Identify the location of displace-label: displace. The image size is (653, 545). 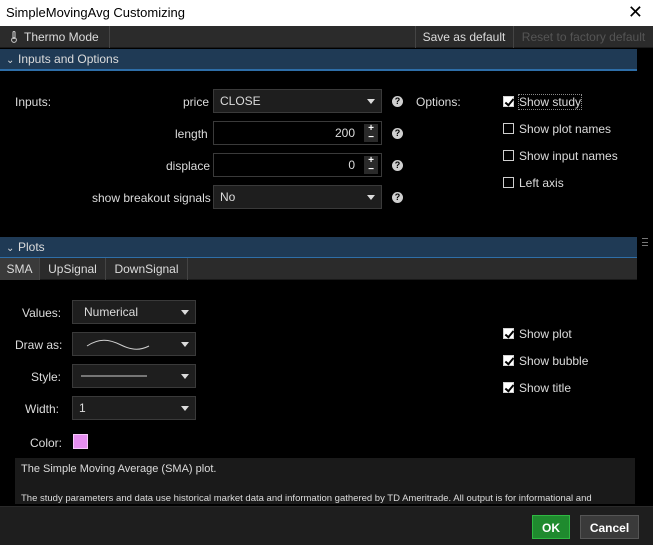
(188, 166).